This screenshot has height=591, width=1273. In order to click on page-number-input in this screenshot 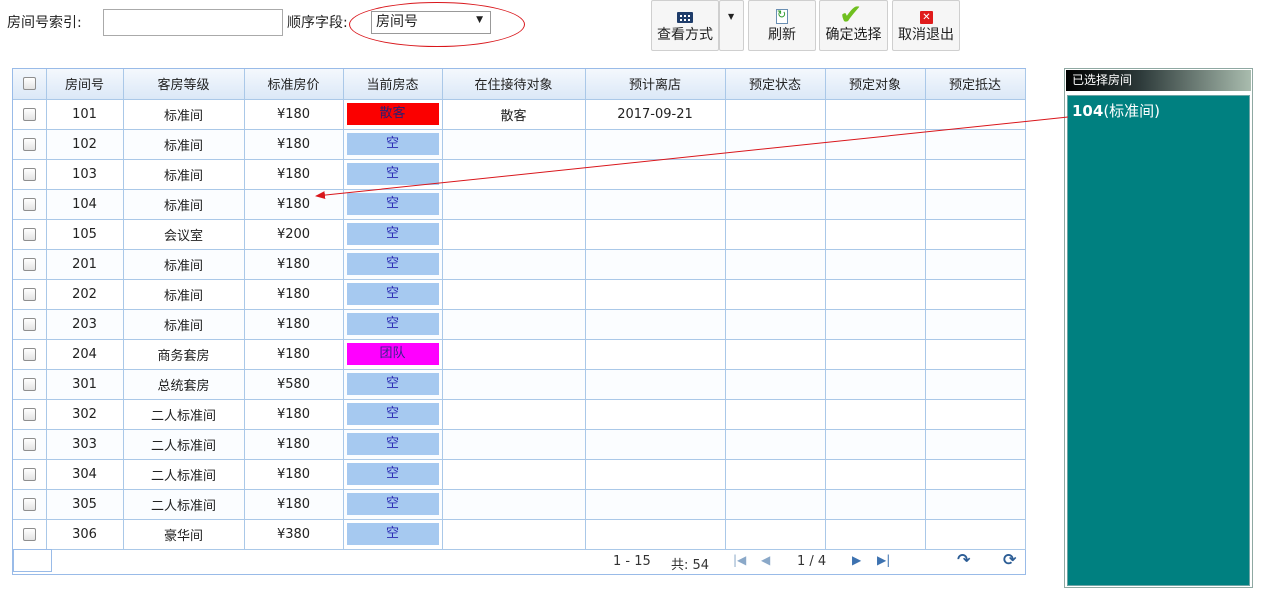, I will do `click(32, 560)`.